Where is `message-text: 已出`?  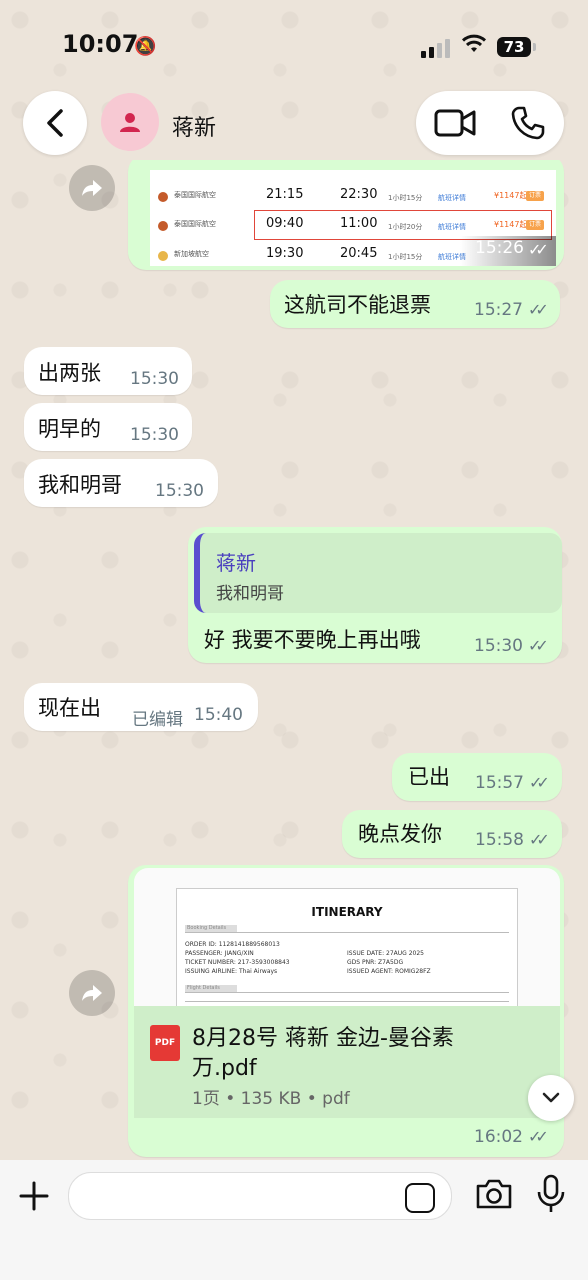 message-text: 已出 is located at coordinates (429, 777).